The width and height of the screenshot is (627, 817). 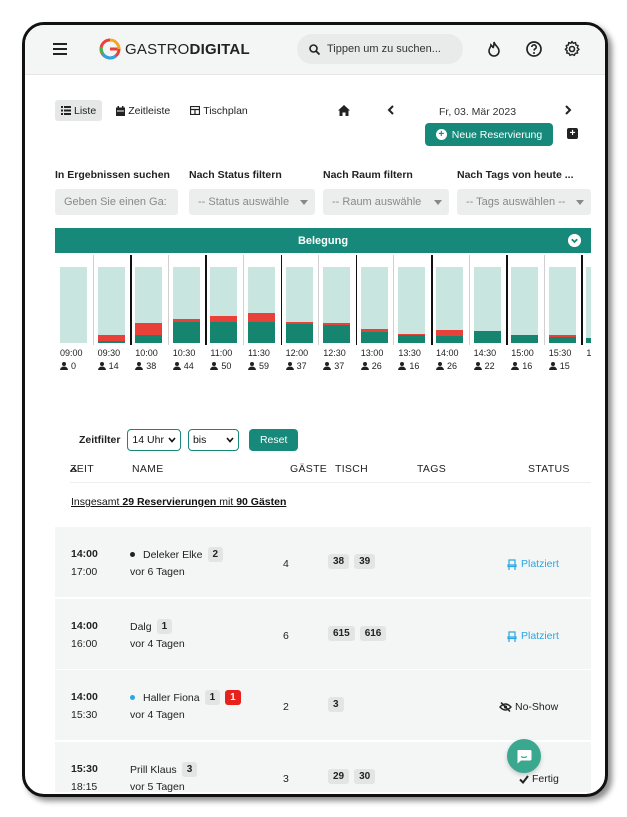 What do you see at coordinates (111, 315) in the screenshot?
I see `occupancy-slot: 09:30 14` at bounding box center [111, 315].